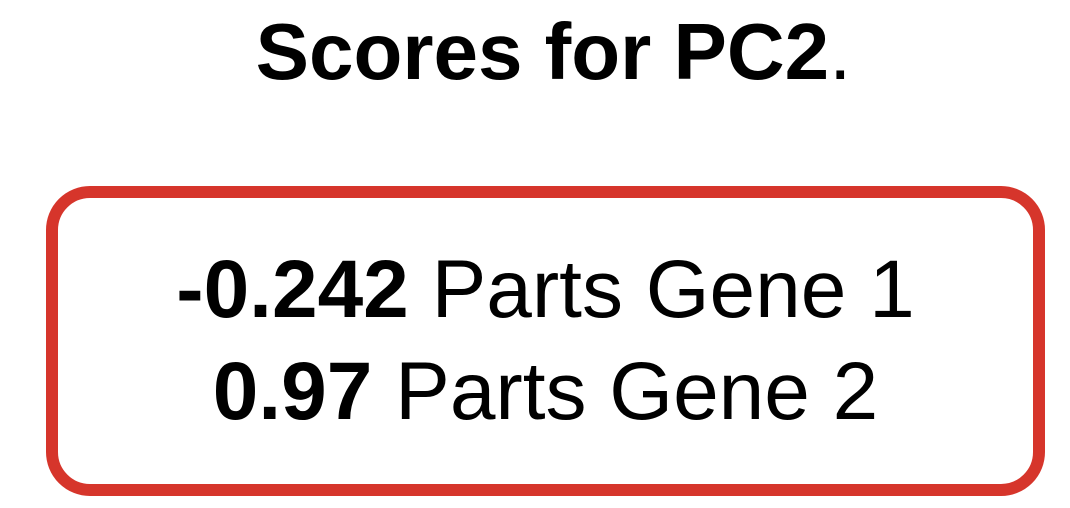 This screenshot has height=508, width=1070. Describe the element at coordinates (673, 289) in the screenshot. I see `score-label: Parts Gene 1` at that location.